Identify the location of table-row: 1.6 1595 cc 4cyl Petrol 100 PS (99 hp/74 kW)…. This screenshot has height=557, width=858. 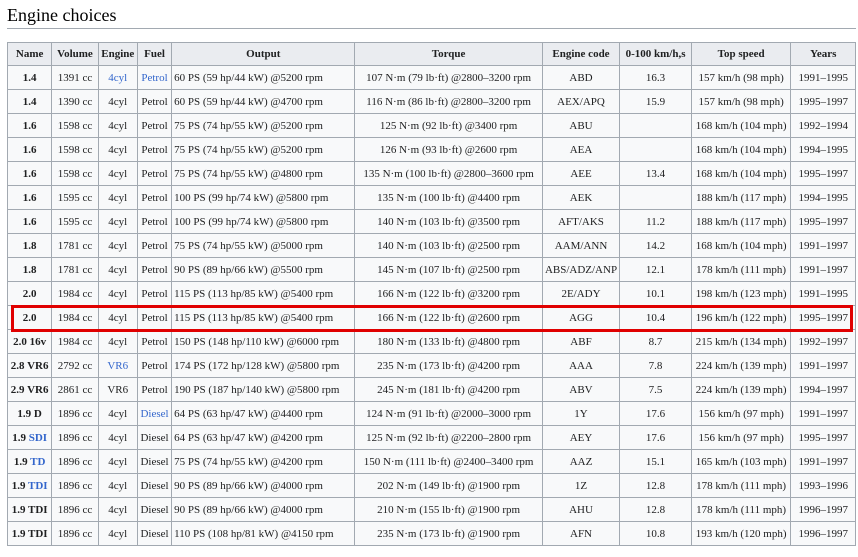
(431, 221).